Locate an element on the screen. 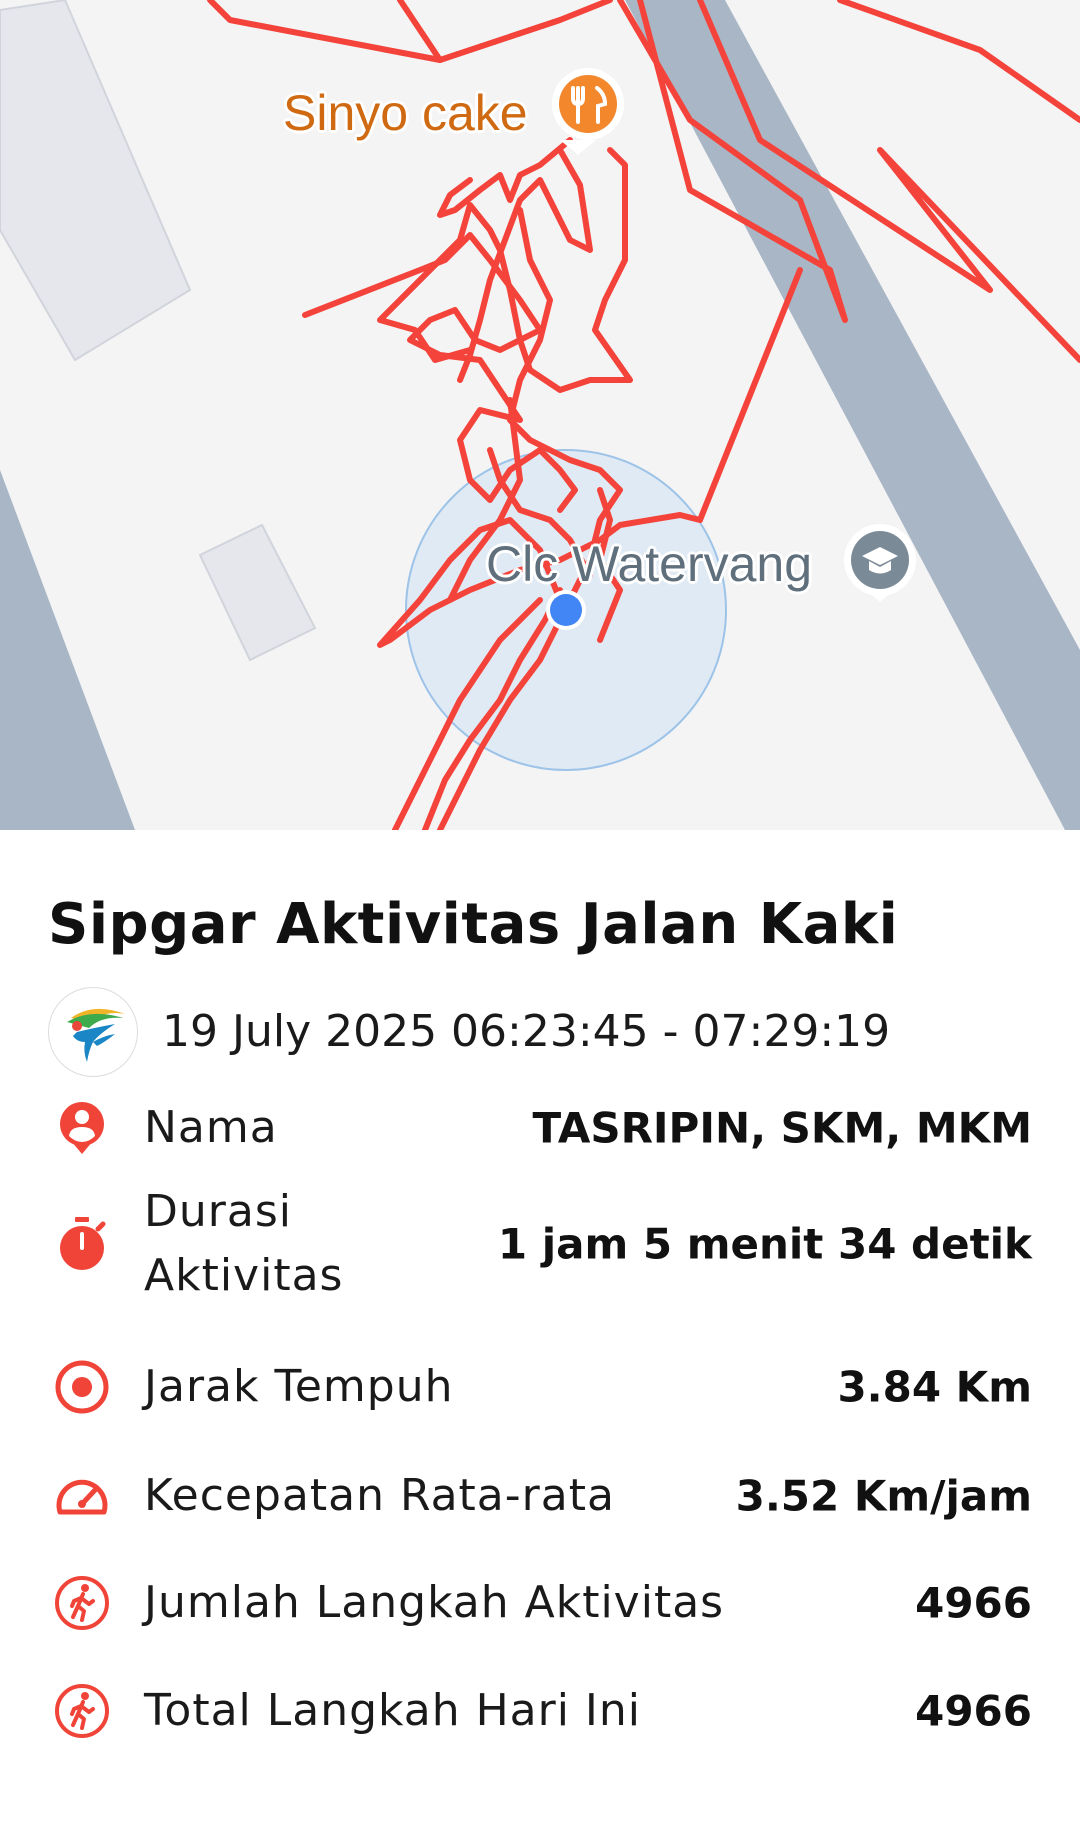  target-icon is located at coordinates (82, 1387).